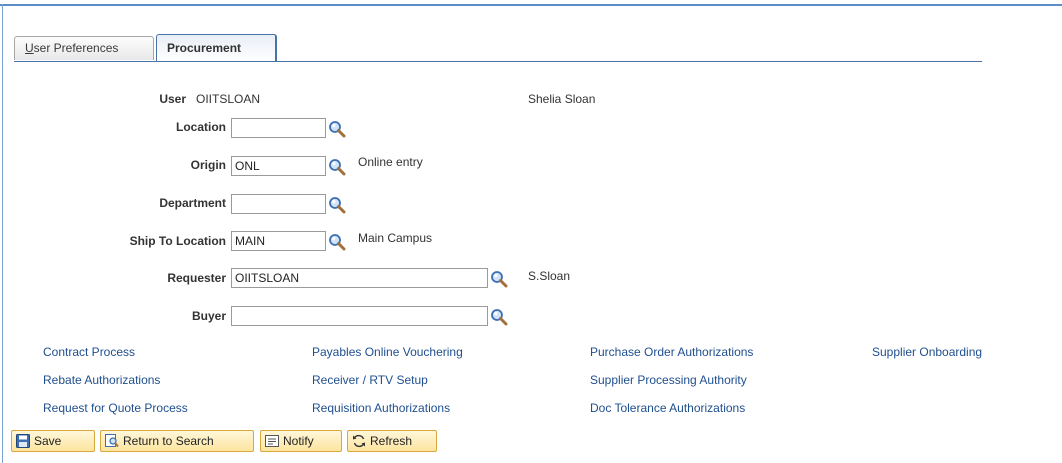 The width and height of the screenshot is (1062, 463). Describe the element at coordinates (337, 242) in the screenshot. I see `ship-to-lookup-icon` at that location.